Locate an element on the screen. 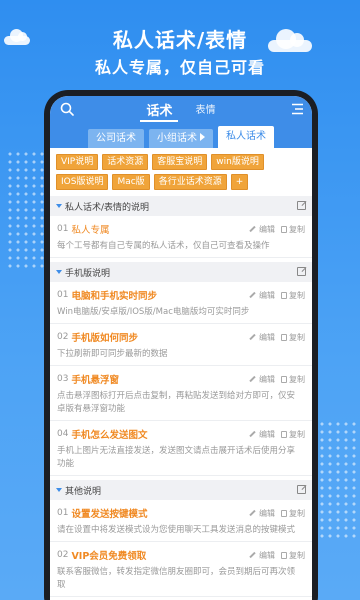  item-title: 电脑和手机实时同步 is located at coordinates (114, 296).